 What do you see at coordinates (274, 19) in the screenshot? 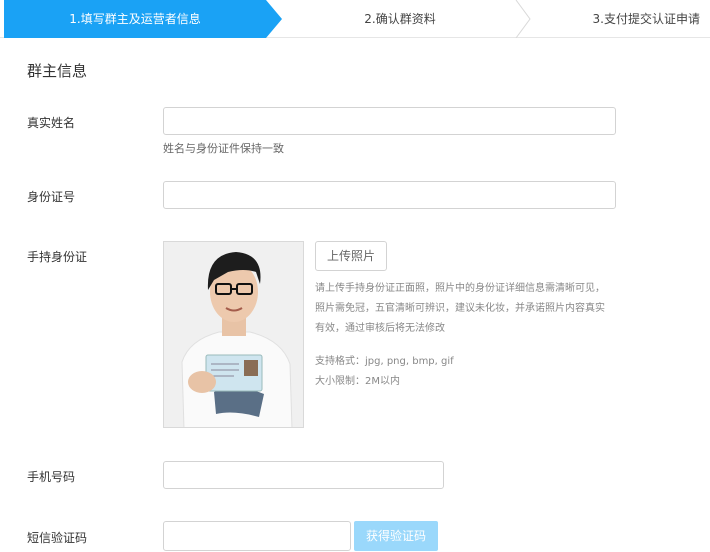
I see `step-1-arrow-icon` at bounding box center [274, 19].